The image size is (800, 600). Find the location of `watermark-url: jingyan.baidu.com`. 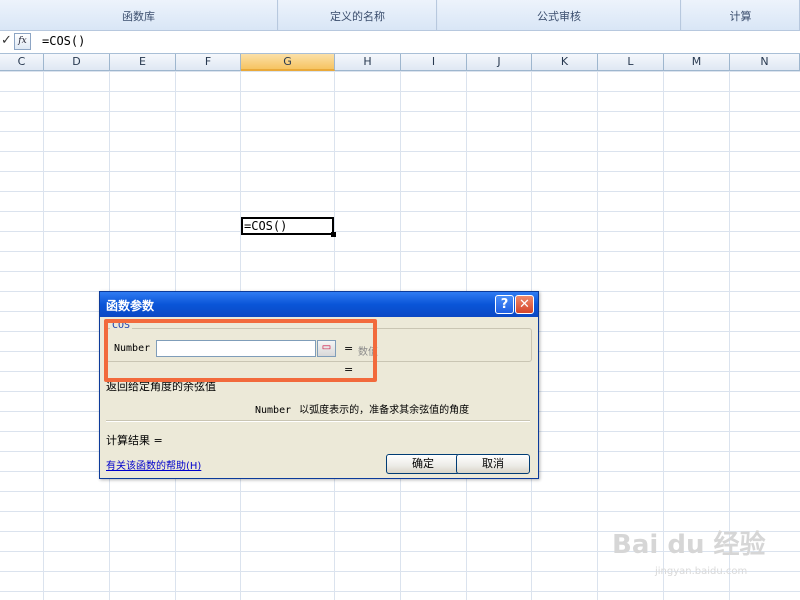

watermark-url: jingyan.baidu.com is located at coordinates (701, 571).